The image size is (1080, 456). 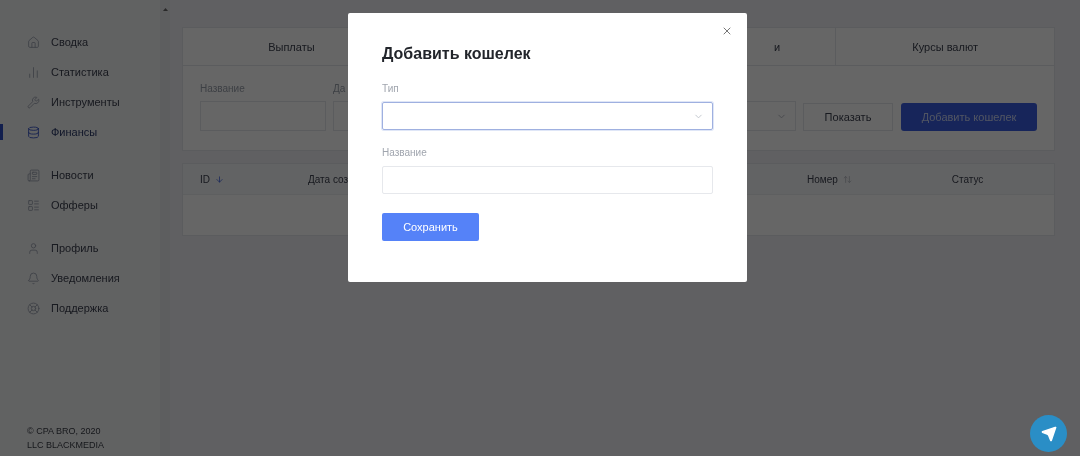 What do you see at coordinates (80, 248) in the screenshot?
I see `sidebar-item: Профиль` at bounding box center [80, 248].